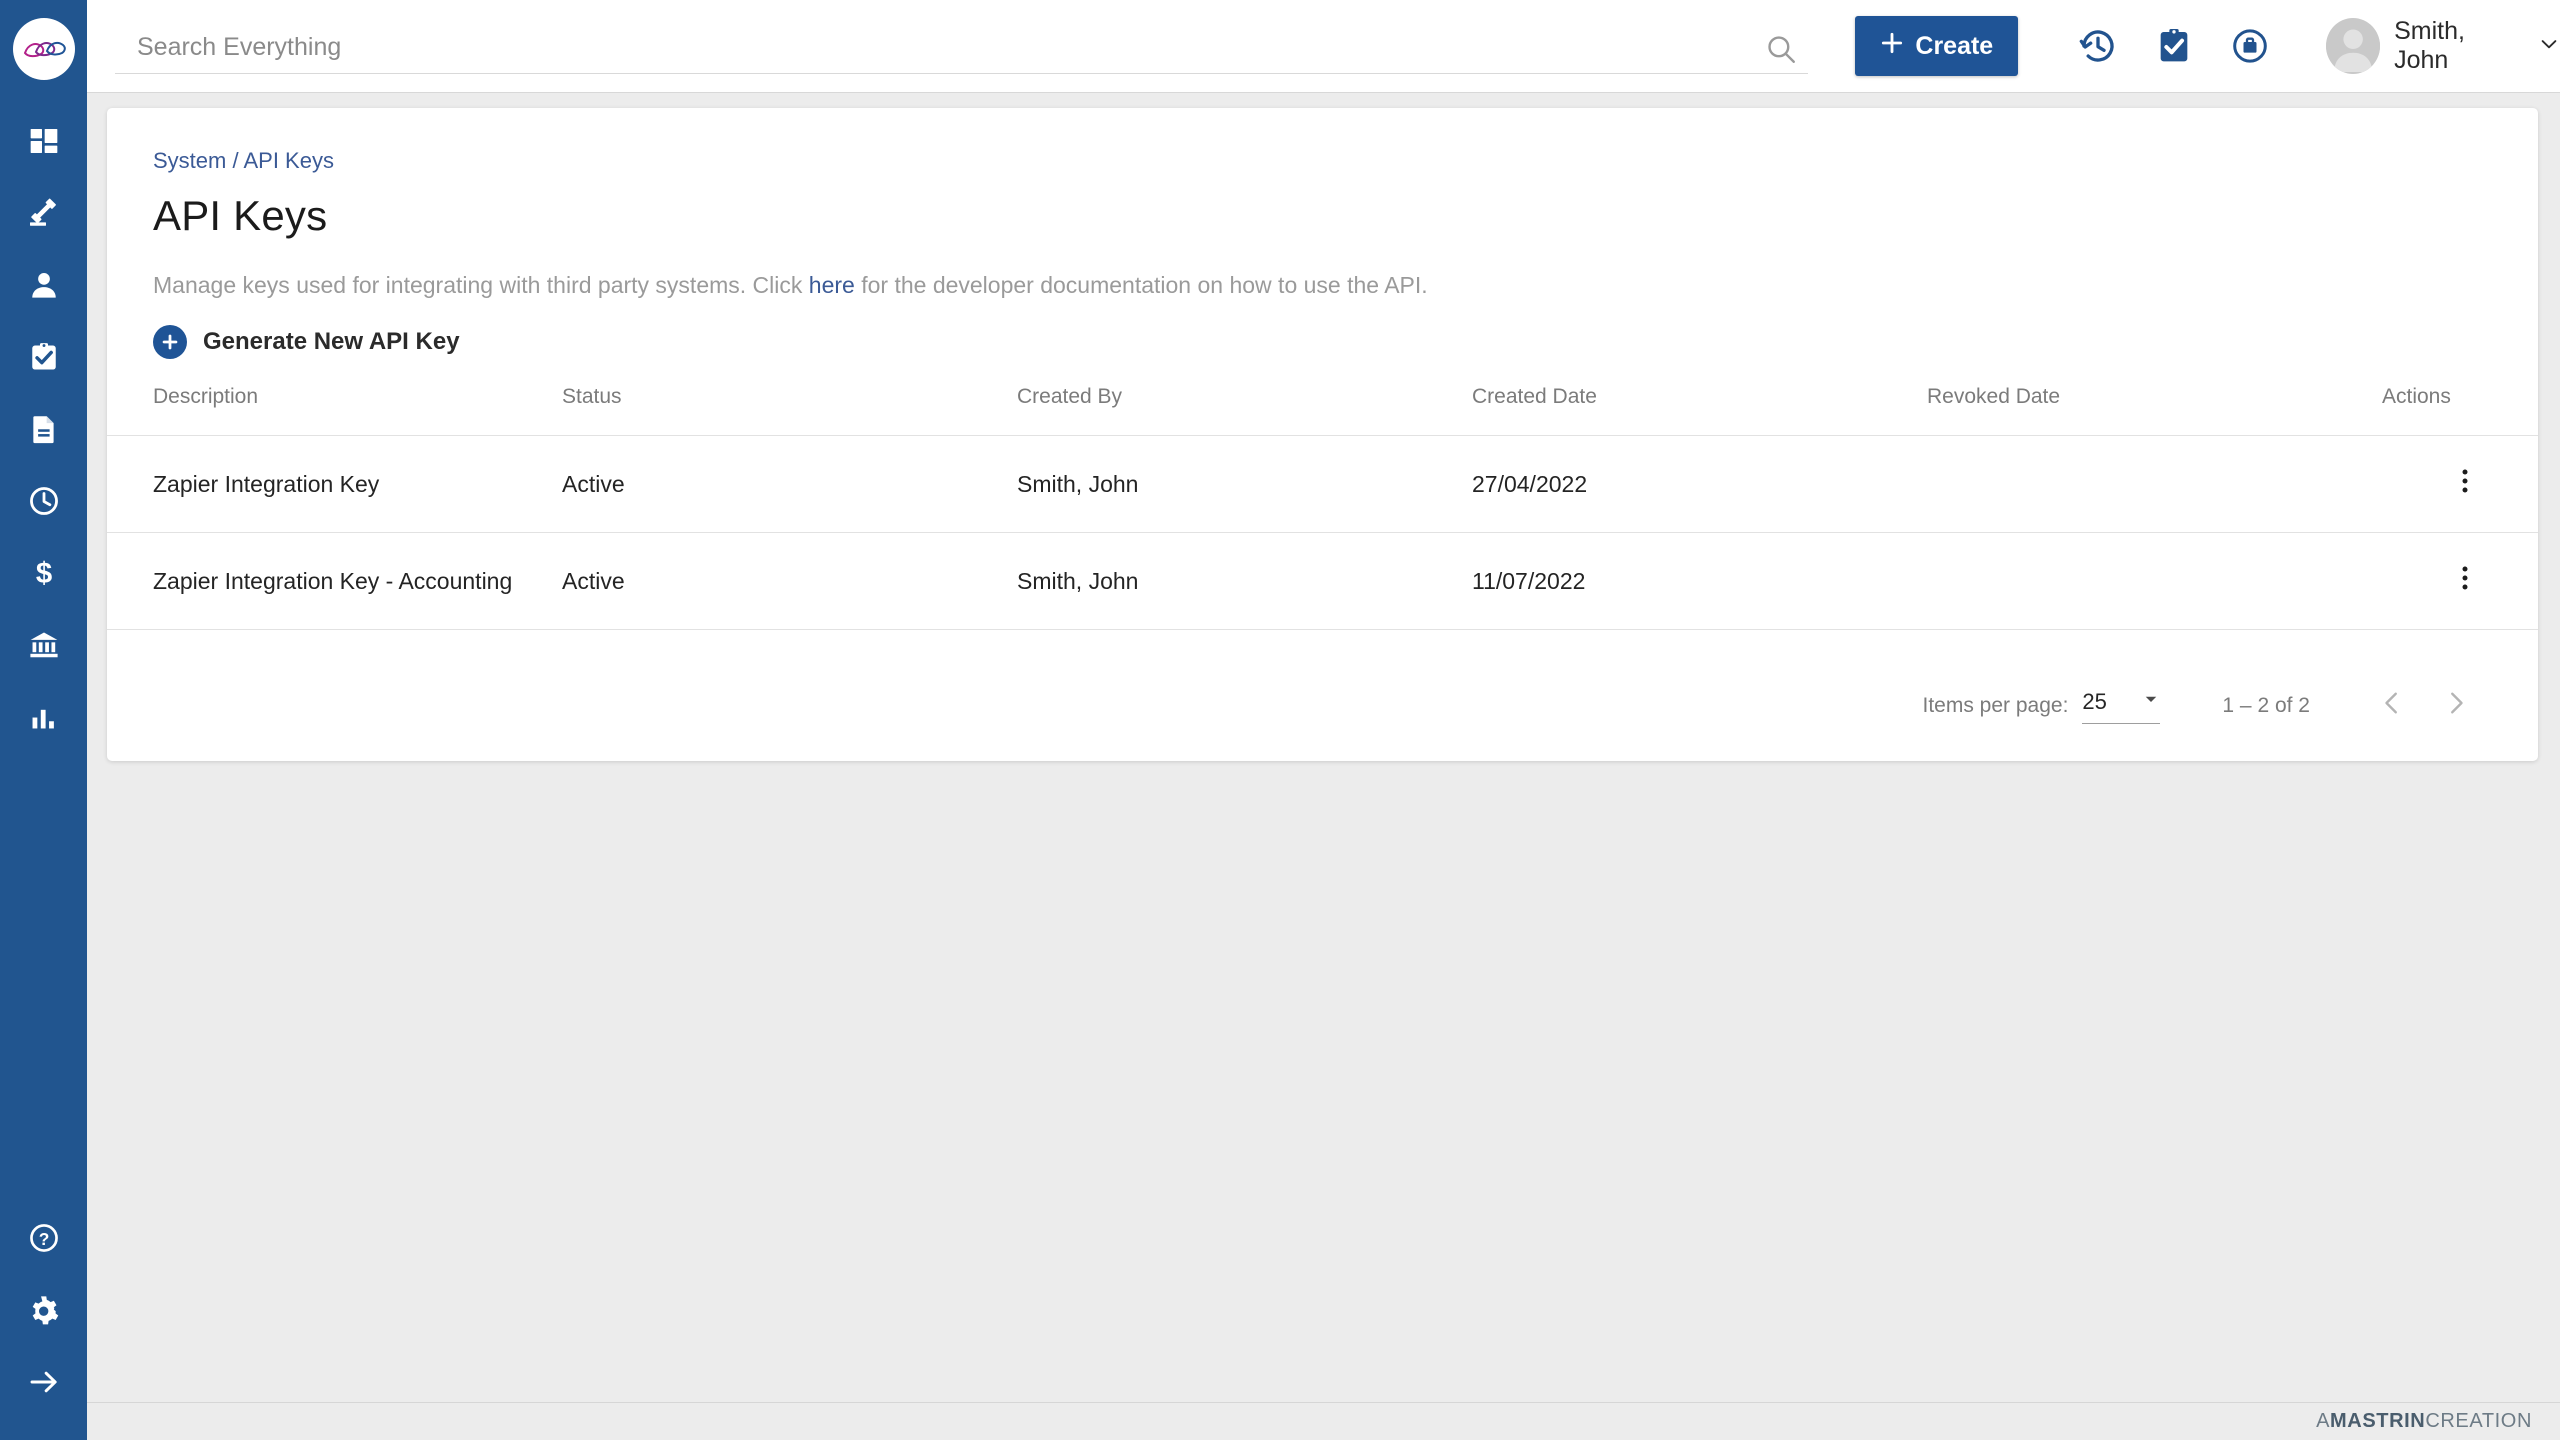 Image resolution: width=2560 pixels, height=1440 pixels. I want to click on arrow-right-icon, so click(44, 1382).